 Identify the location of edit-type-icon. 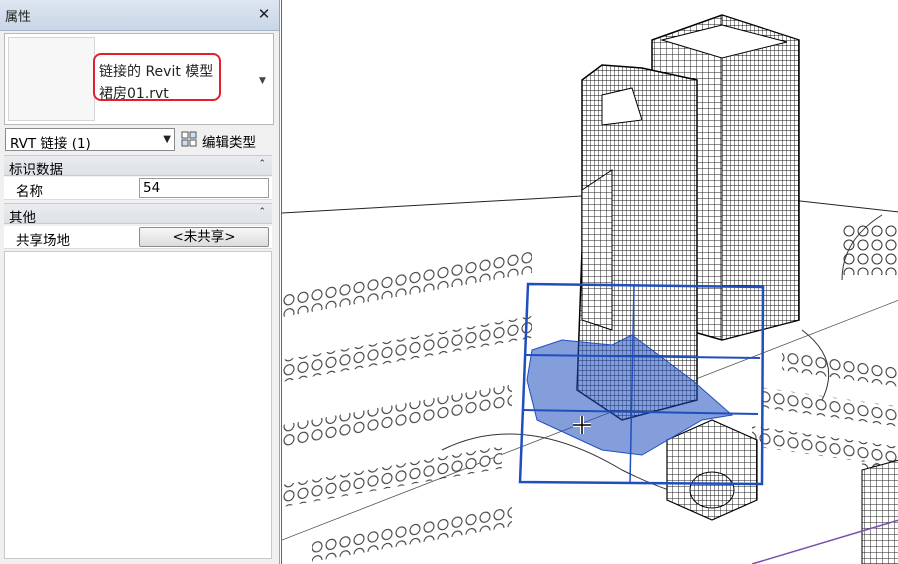
(189, 139).